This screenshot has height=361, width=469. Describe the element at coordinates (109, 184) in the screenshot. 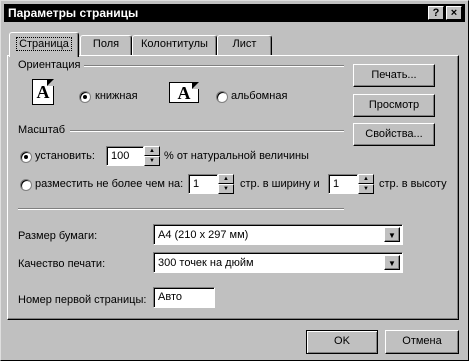

I see `fit-to-label: разместить не более чем на:` at that location.